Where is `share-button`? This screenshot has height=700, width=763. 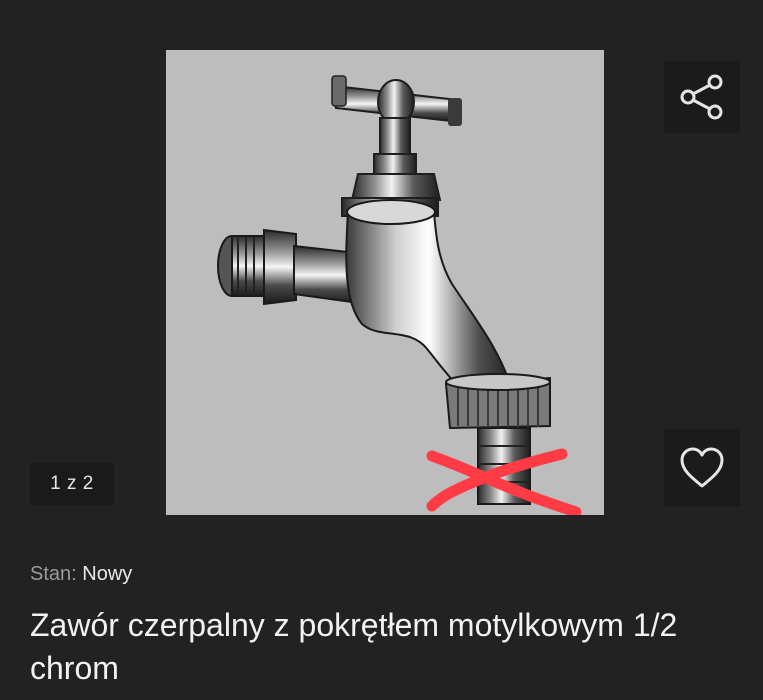
share-button is located at coordinates (702, 97).